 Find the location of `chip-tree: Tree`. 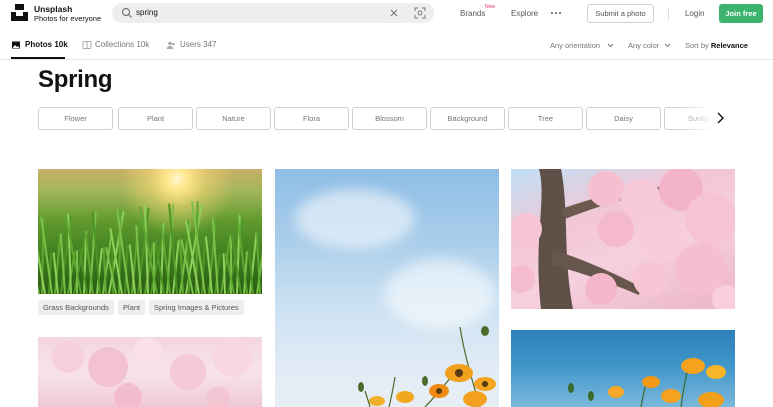

chip-tree: Tree is located at coordinates (545, 118).